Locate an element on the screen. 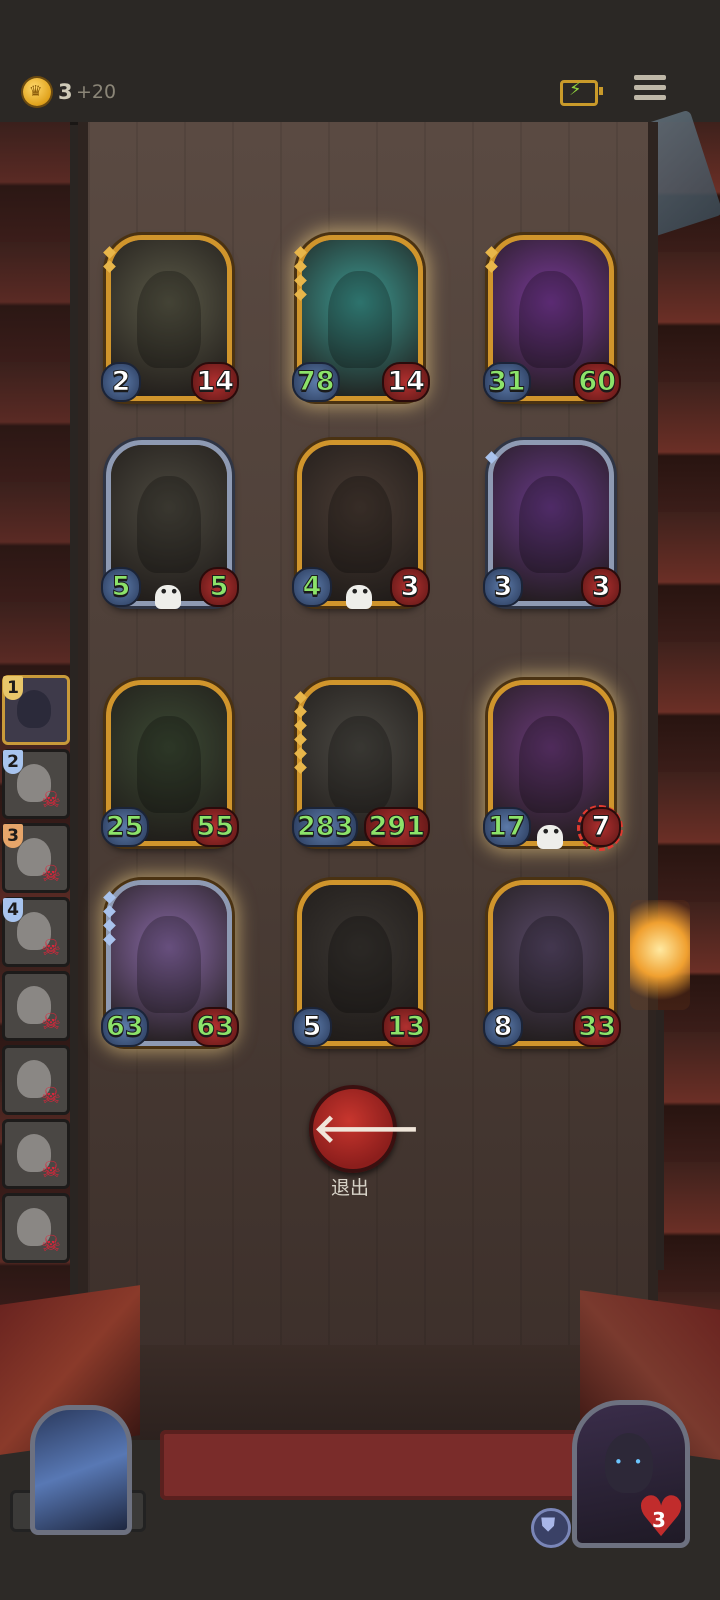 Image resolution: width=720 pixels, height=1600 pixels. opponent-rank: 4 is located at coordinates (13, 910).